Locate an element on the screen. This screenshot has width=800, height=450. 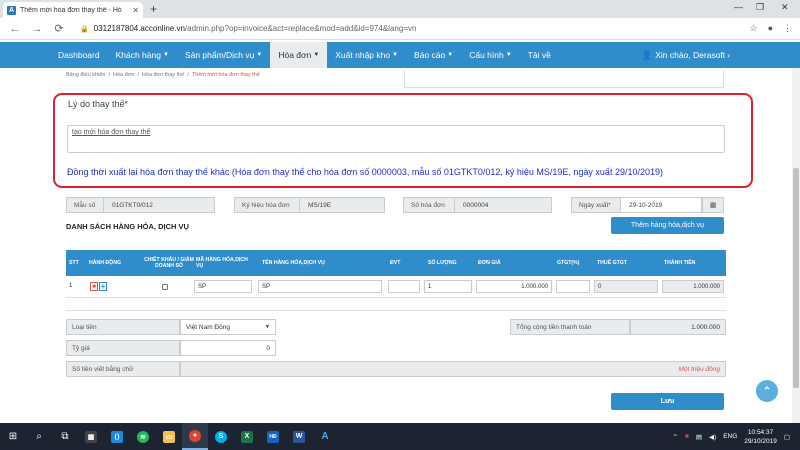
lock-icon: 🔒 is located at coordinates (84, 29).